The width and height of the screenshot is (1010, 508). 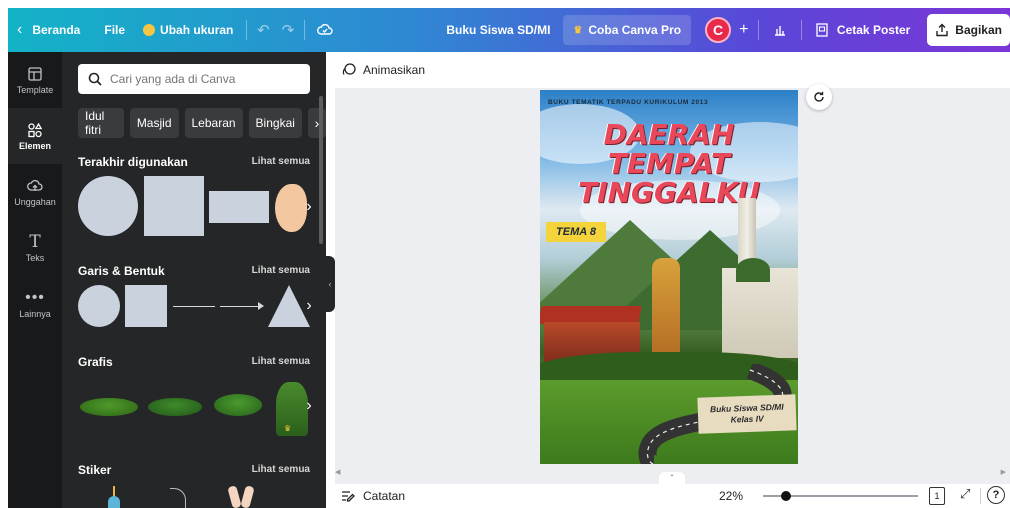 I want to click on poster-title-line-2: TEMPAT, so click(x=669, y=163).